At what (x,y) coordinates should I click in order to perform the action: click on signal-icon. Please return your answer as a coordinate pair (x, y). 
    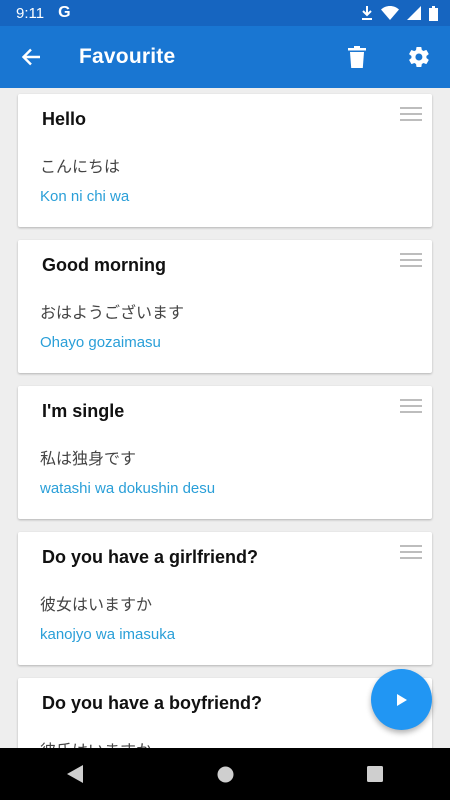
    Looking at the image, I should click on (414, 13).